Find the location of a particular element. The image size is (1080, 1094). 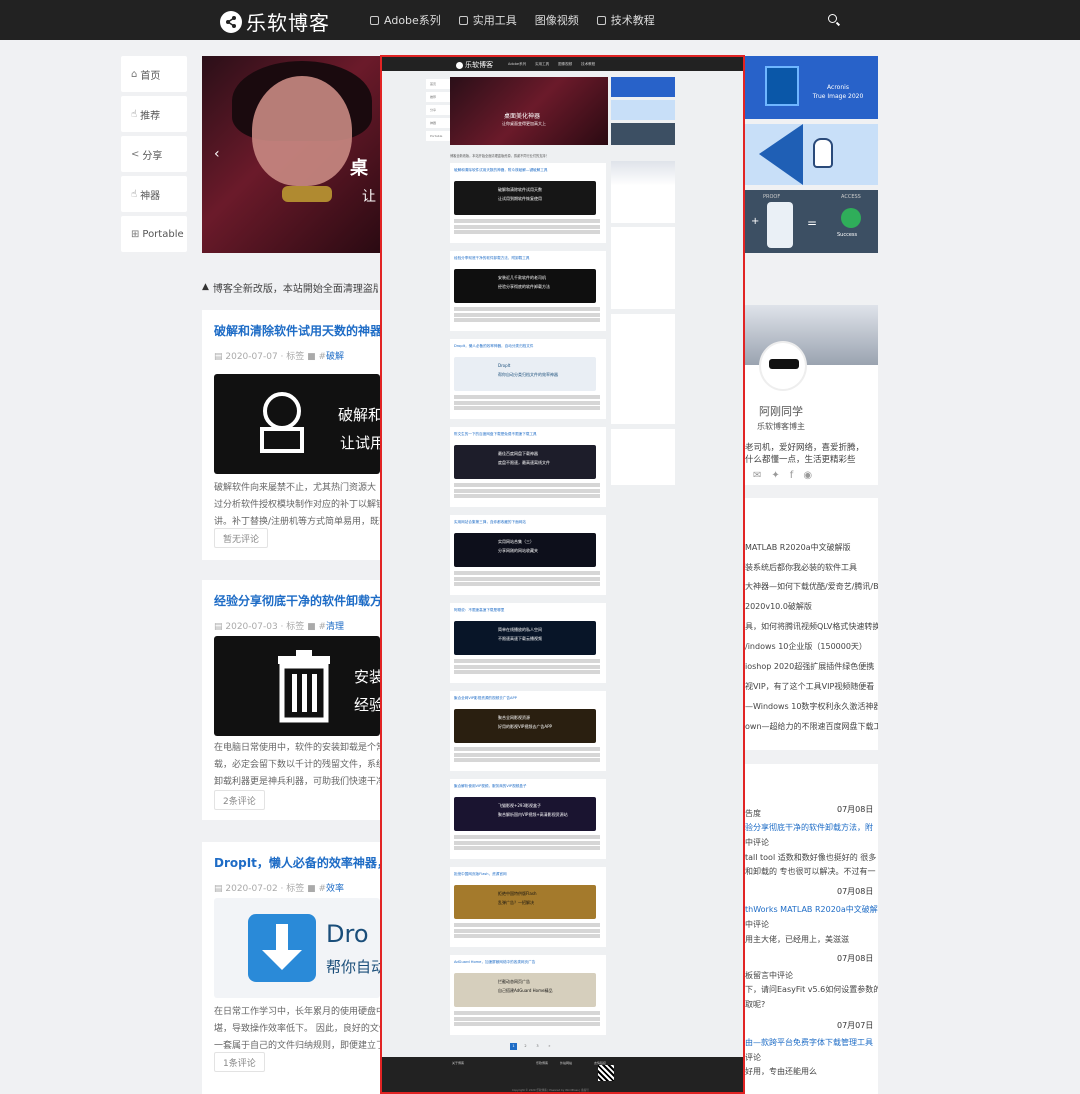

list-item: —Windows 10数字权利永久激活神器 is located at coordinates (811, 706).